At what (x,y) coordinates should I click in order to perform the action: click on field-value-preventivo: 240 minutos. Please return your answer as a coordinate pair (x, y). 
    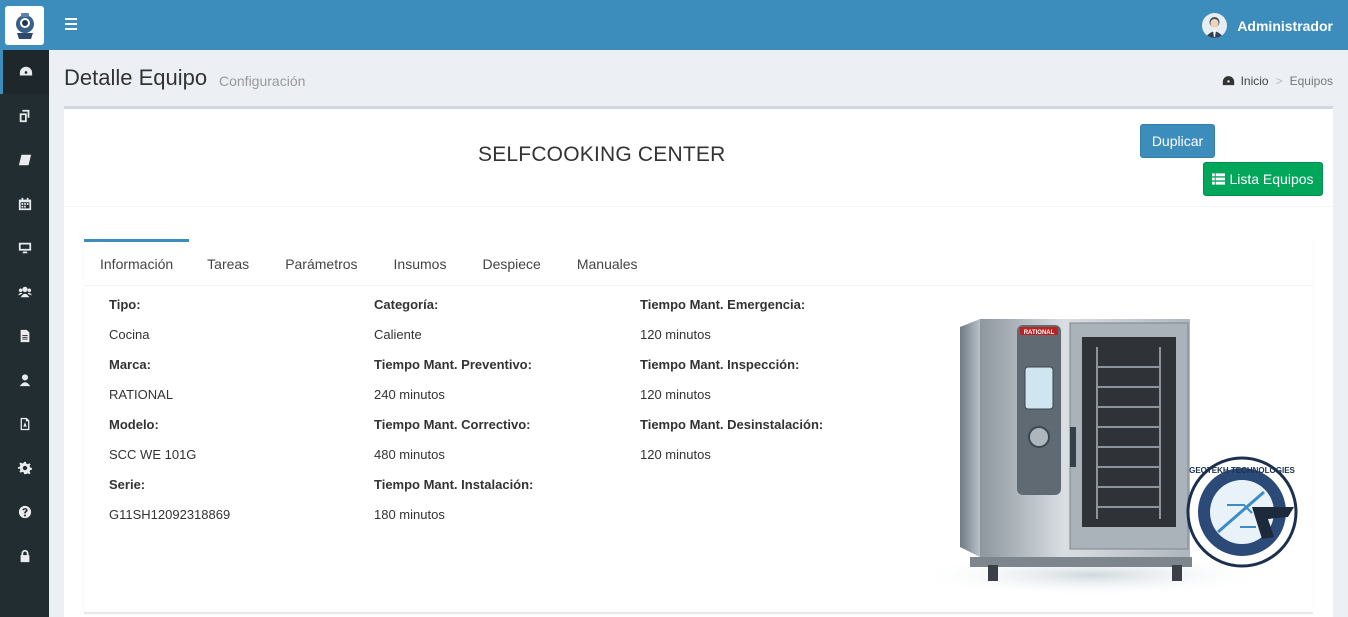
    Looking at the image, I should click on (409, 394).